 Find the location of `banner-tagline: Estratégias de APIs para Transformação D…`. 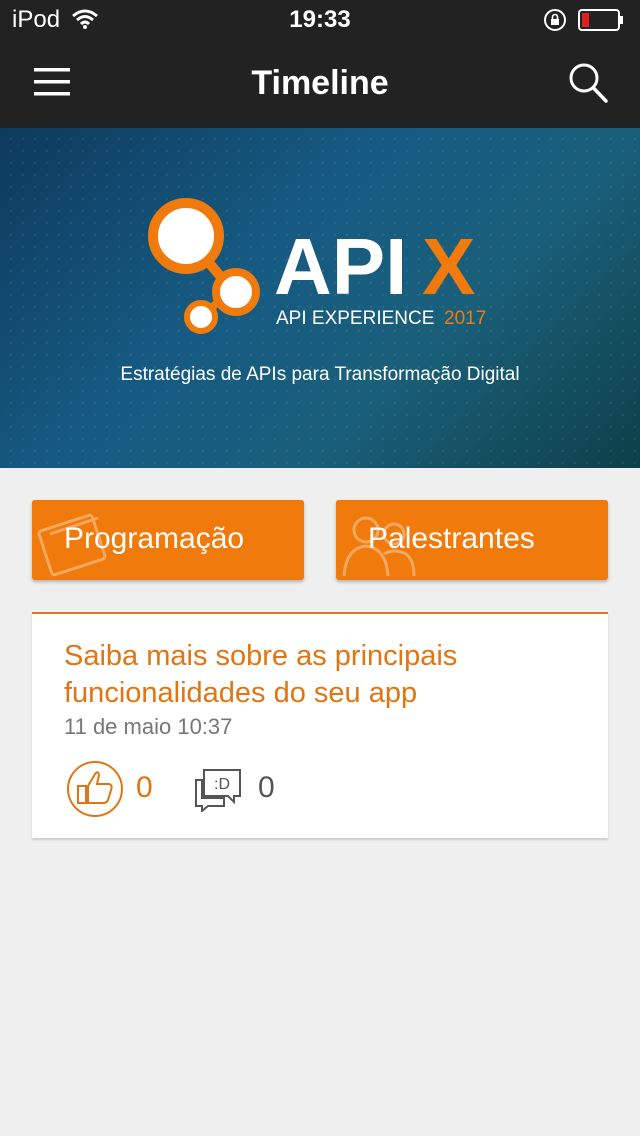

banner-tagline: Estratégias de APIs para Transformação D… is located at coordinates (320, 374).